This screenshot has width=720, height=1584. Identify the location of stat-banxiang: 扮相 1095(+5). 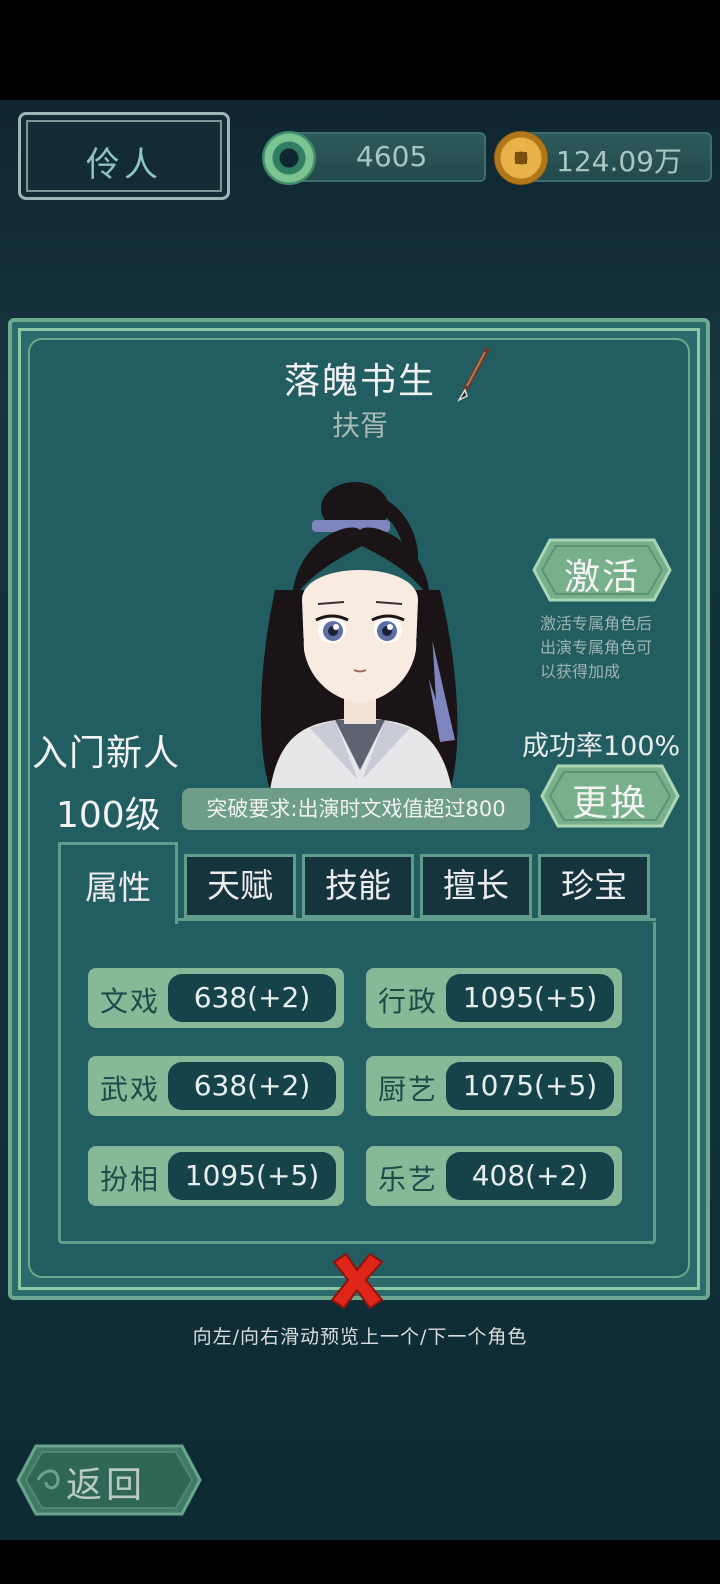
(216, 1176).